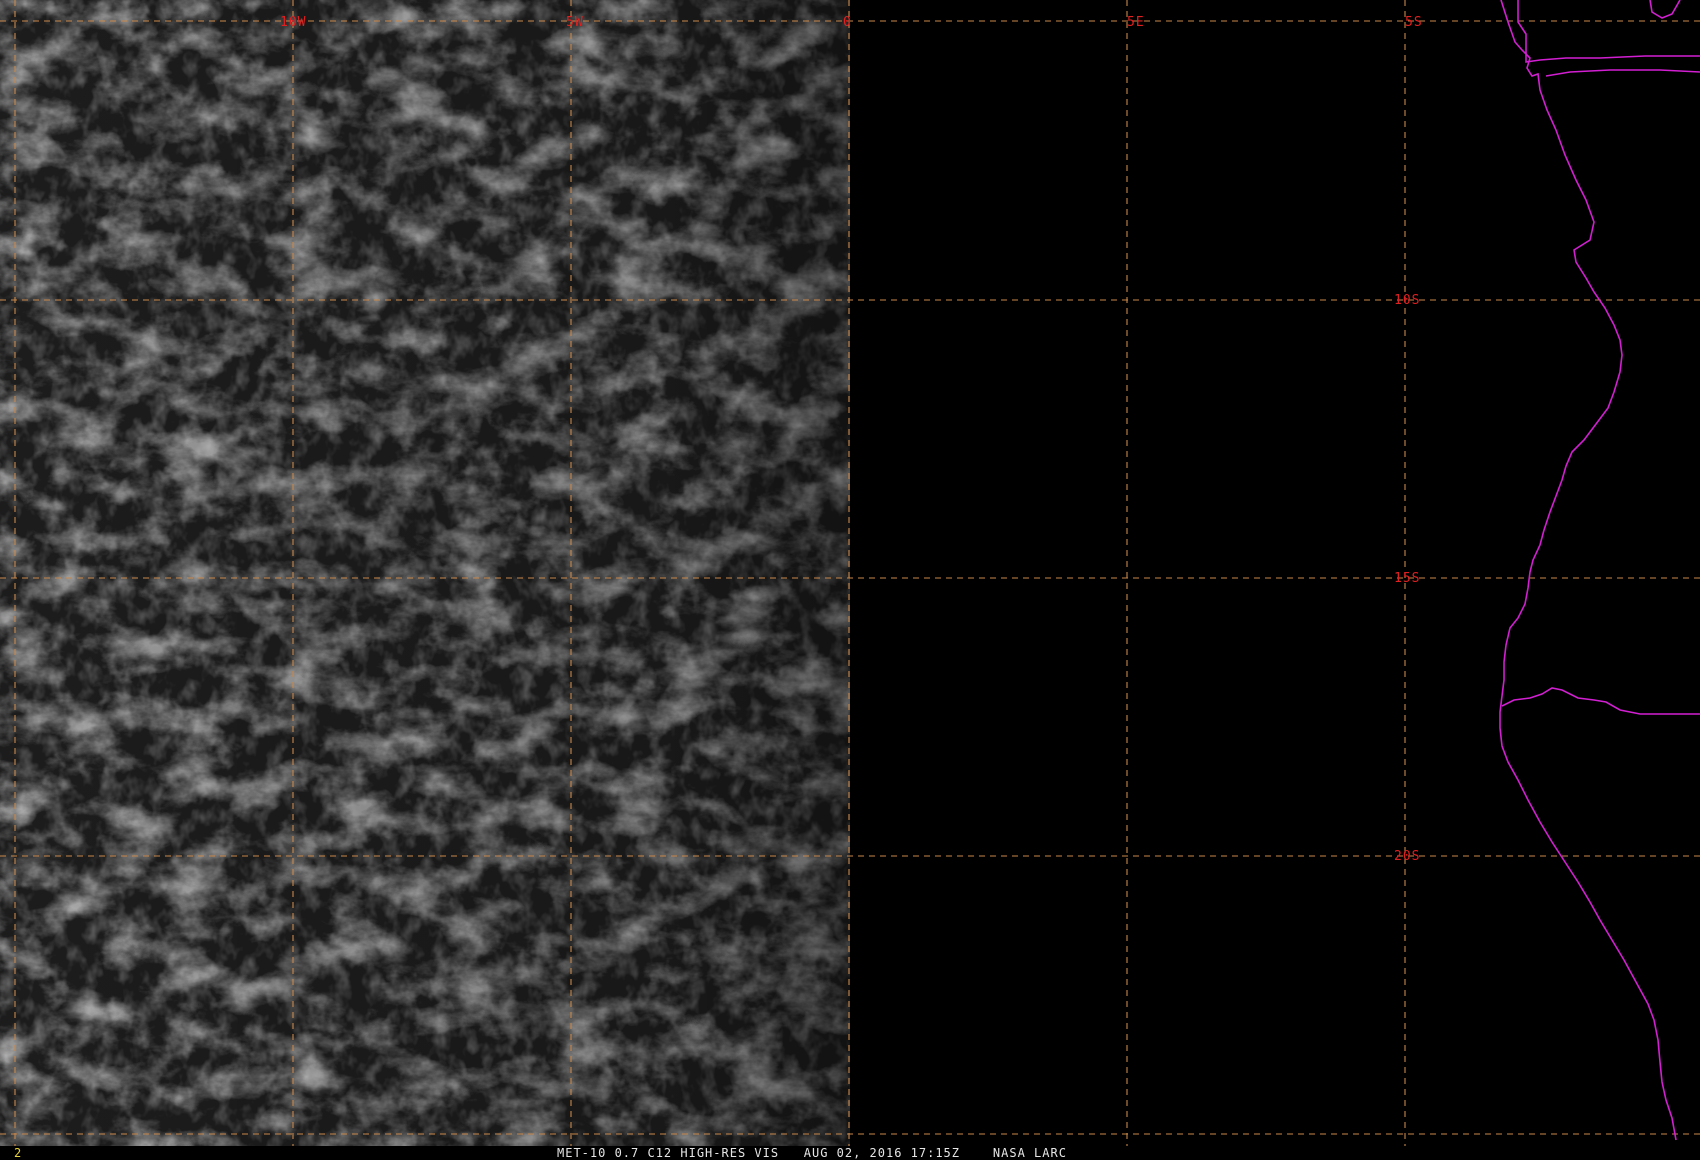 This screenshot has height=1160, width=1700. What do you see at coordinates (18, 1153) in the screenshot?
I see `frame-number: 2` at bounding box center [18, 1153].